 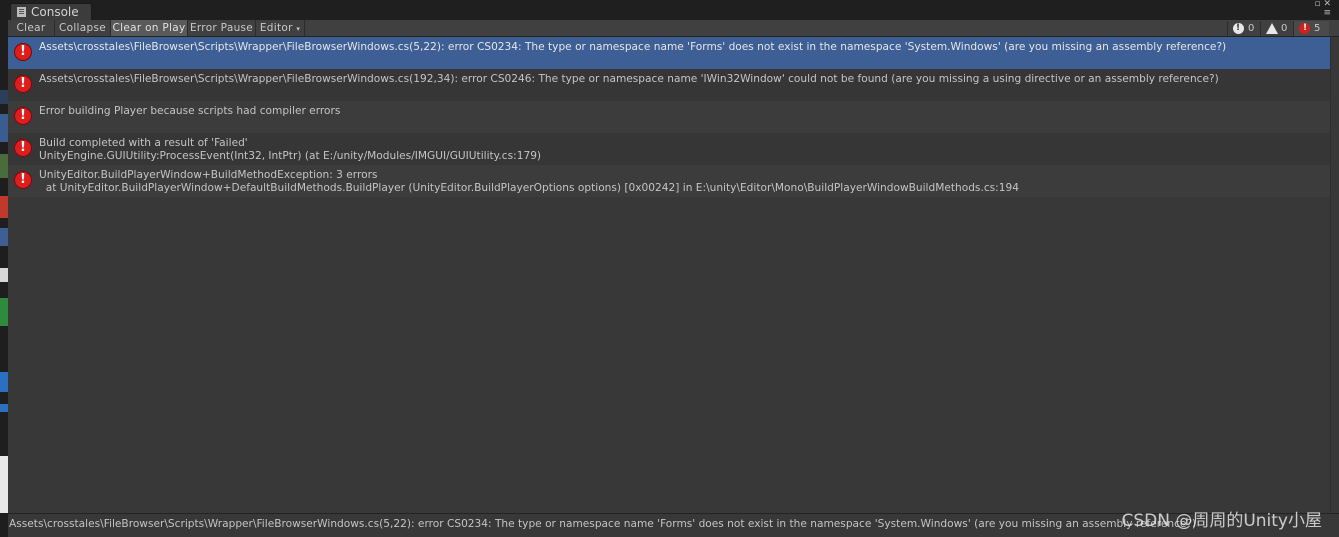 What do you see at coordinates (1272, 28) in the screenshot?
I see `warning-icon` at bounding box center [1272, 28].